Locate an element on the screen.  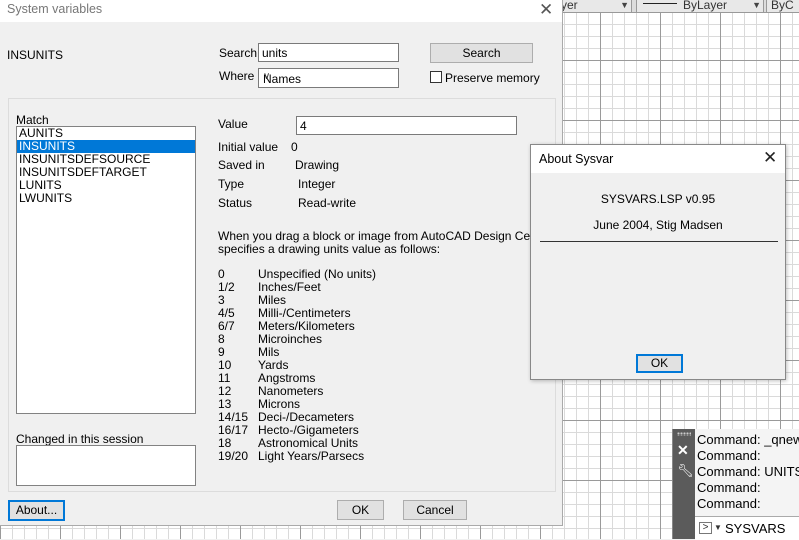
units-table-row: 19/20 Light Years/Parsecs is located at coordinates (297, 456).